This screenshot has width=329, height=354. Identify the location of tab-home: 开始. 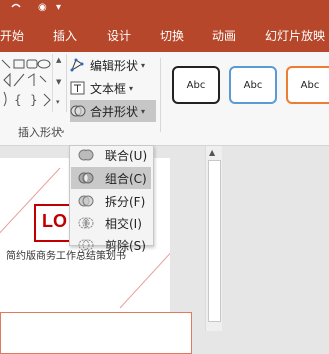
(12, 35).